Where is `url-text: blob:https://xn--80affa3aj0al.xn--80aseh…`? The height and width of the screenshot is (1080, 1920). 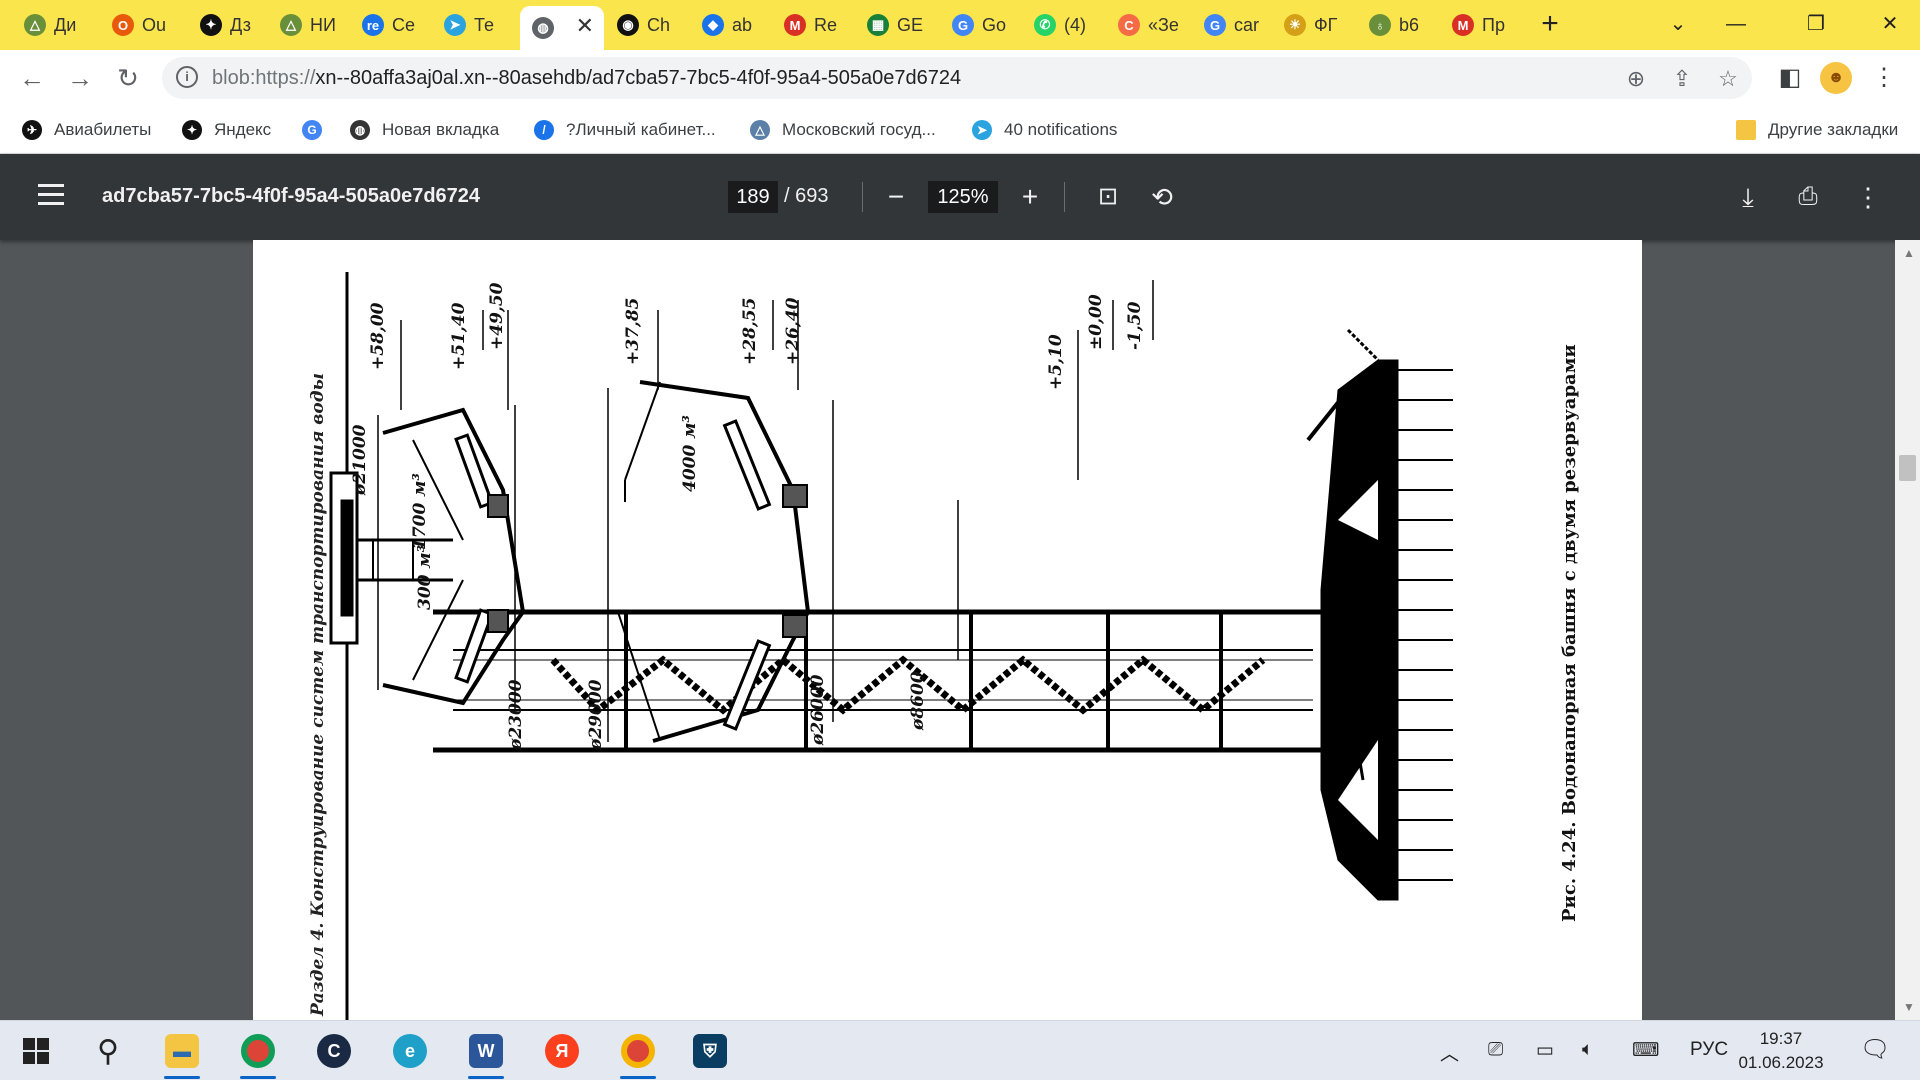
url-text: blob:https://xn--80affa3aj0al.xn--80aseh… is located at coordinates (586, 78).